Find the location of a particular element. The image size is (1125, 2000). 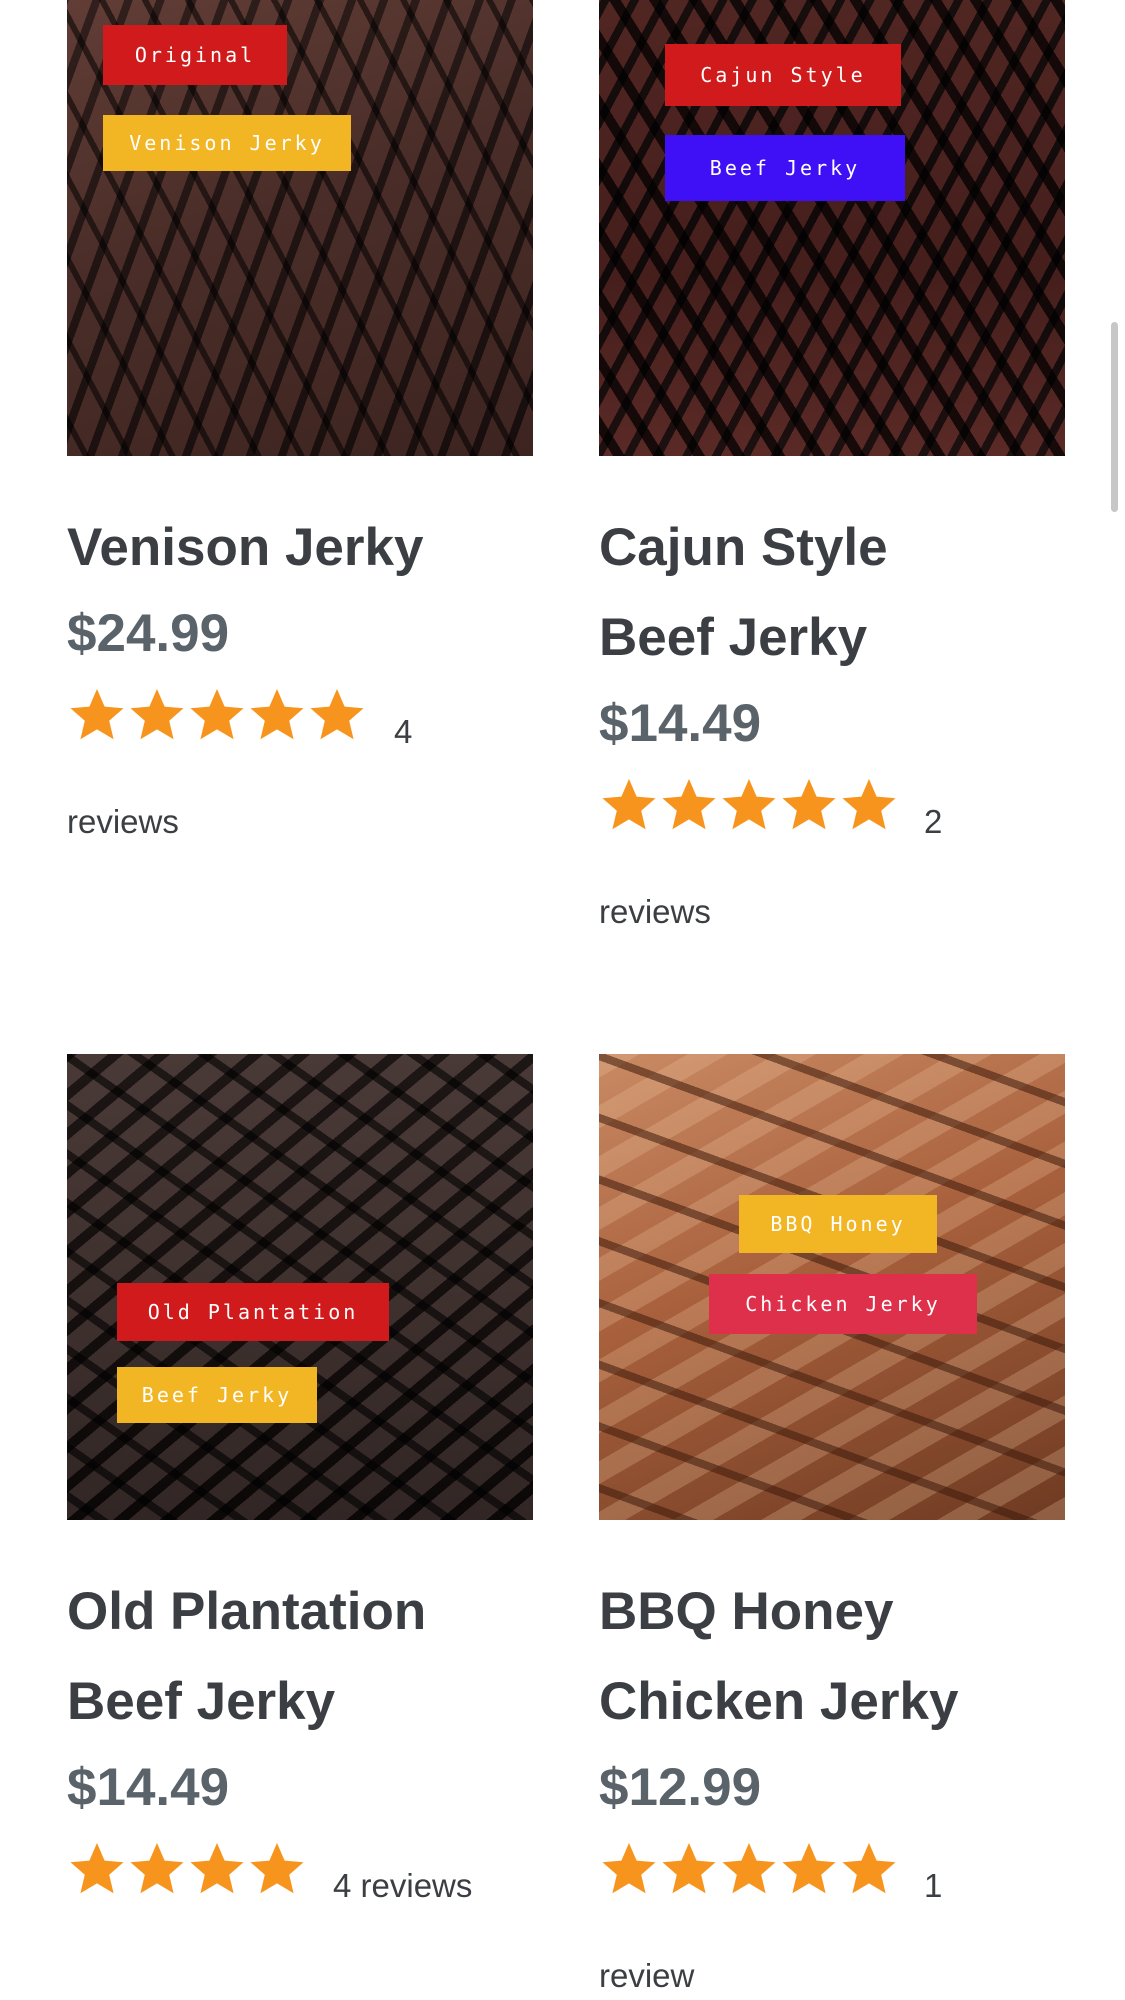

review-count: 4 reviews is located at coordinates (403, 1885).